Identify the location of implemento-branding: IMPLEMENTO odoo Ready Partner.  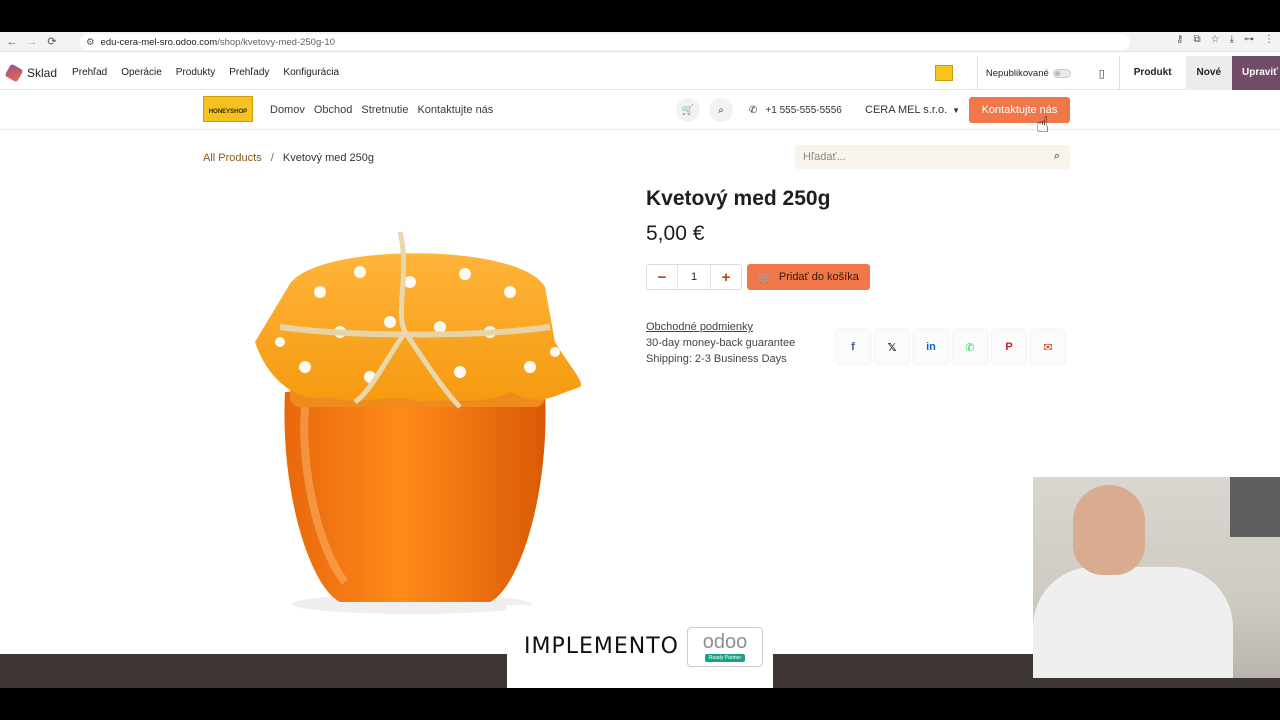
(640, 646).